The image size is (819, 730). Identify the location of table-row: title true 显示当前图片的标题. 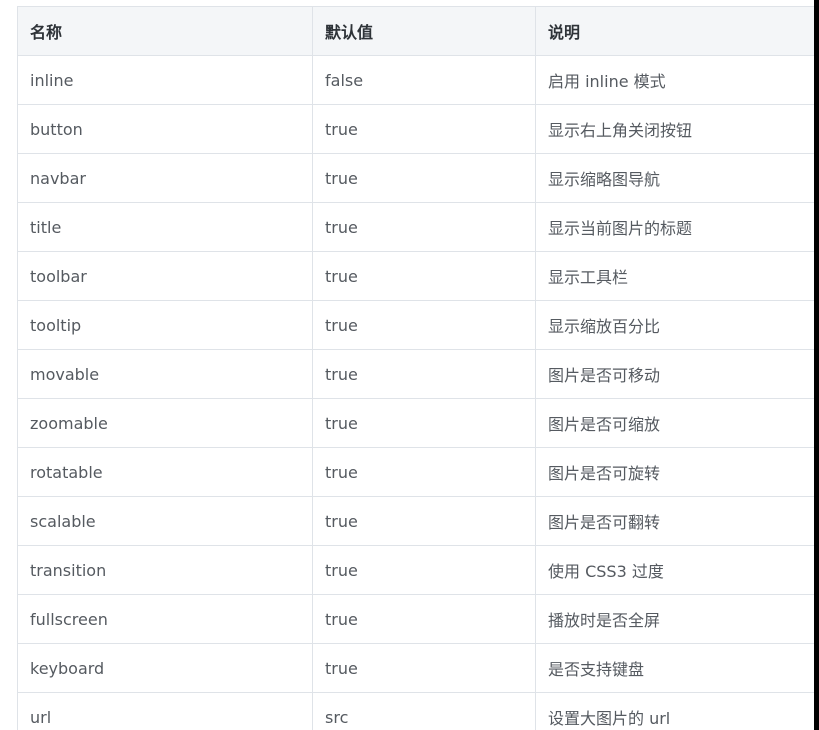
(416, 227).